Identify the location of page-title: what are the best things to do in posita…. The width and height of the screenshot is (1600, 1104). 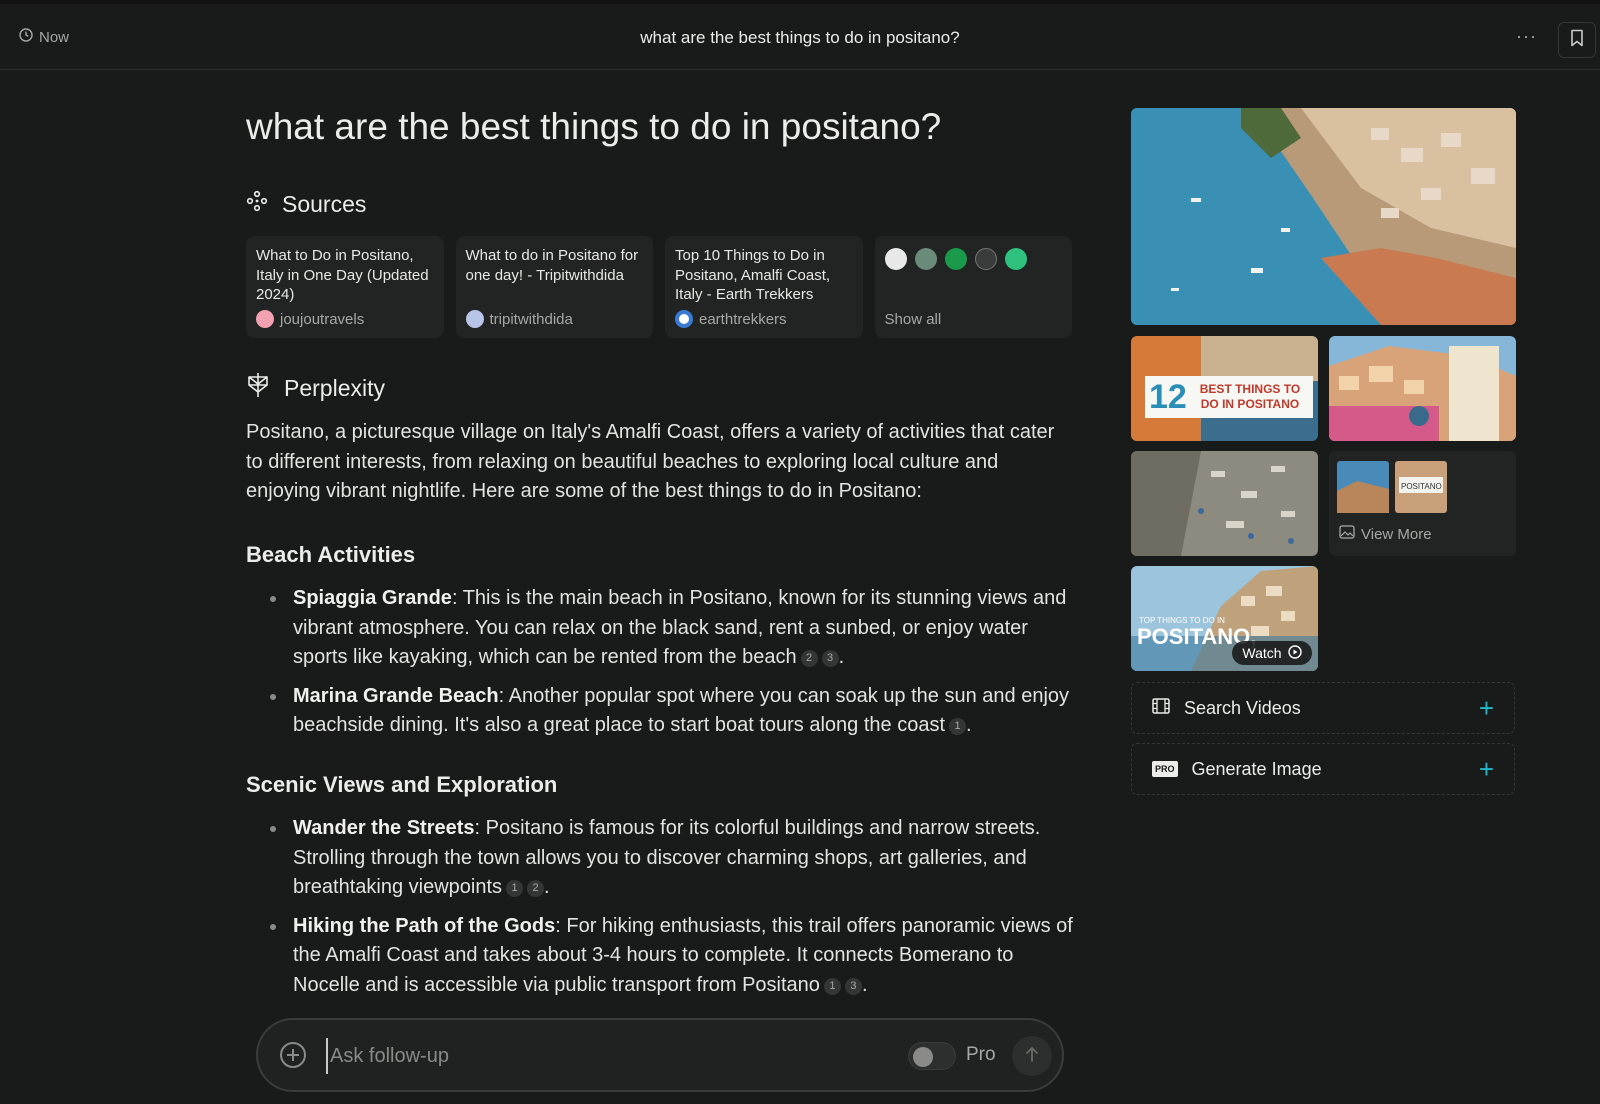
(594, 126).